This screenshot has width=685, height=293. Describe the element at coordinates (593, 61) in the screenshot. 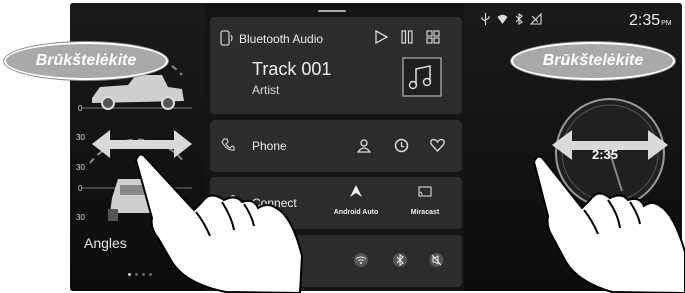

I see `swipe-callout-right: Brūkštelėkite` at that location.